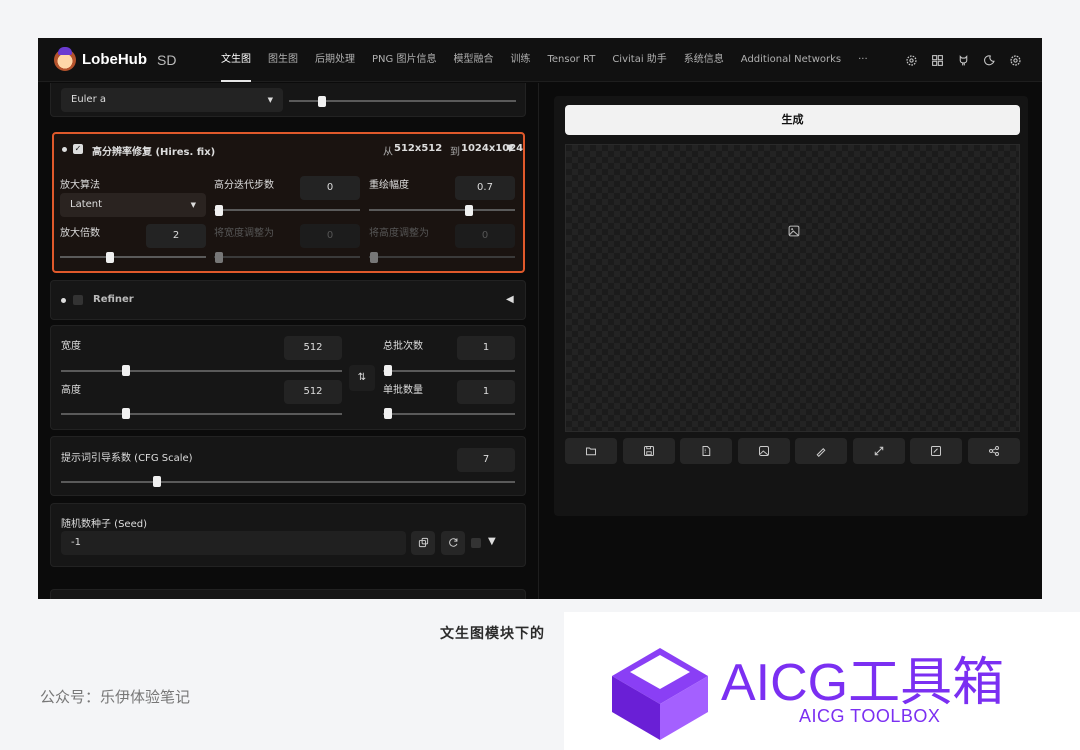 The image size is (1080, 750). Describe the element at coordinates (172, 100) in the screenshot. I see `sampler-select: Euler a ▼` at that location.